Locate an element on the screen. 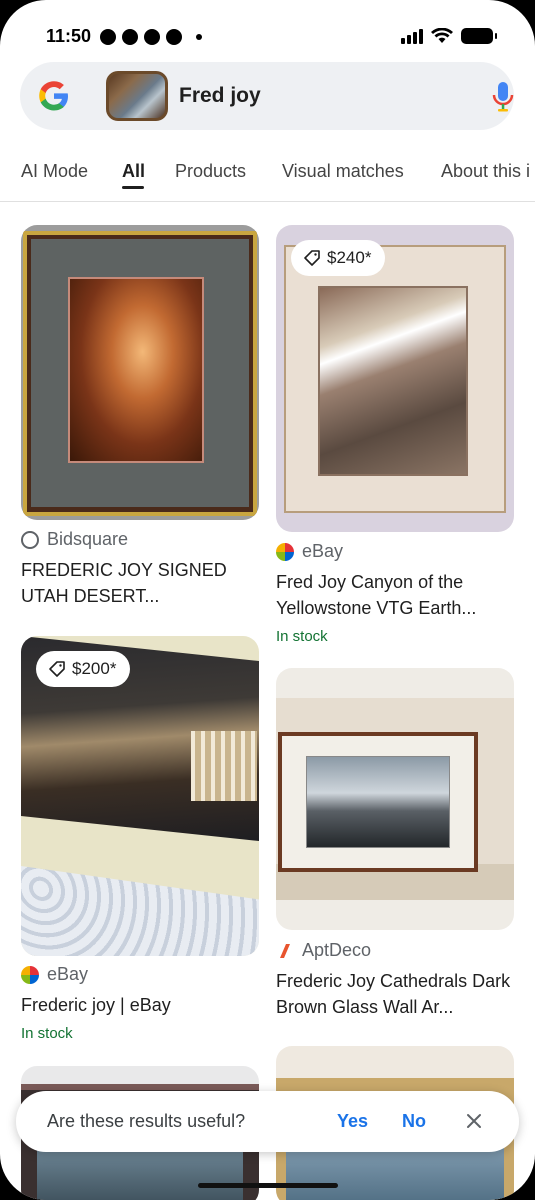  price-tag: $200* is located at coordinates (83, 669).